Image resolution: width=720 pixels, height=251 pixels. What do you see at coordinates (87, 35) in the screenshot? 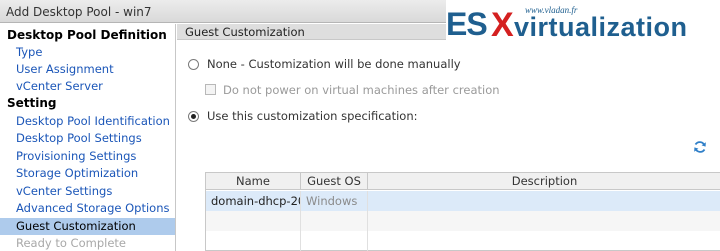
I see `nav-heading-desktop-pool-definition: Desktop Pool Definition` at bounding box center [87, 35].